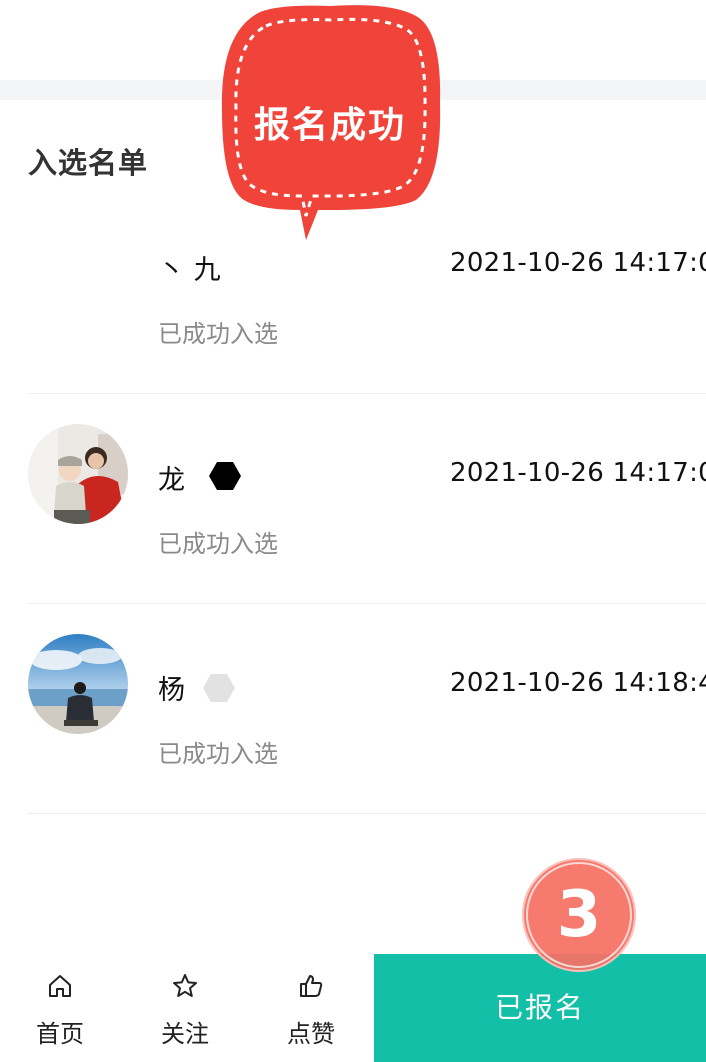 The image size is (706, 1062). What do you see at coordinates (185, 1034) in the screenshot?
I see `nav-follow-label: 关注` at bounding box center [185, 1034].